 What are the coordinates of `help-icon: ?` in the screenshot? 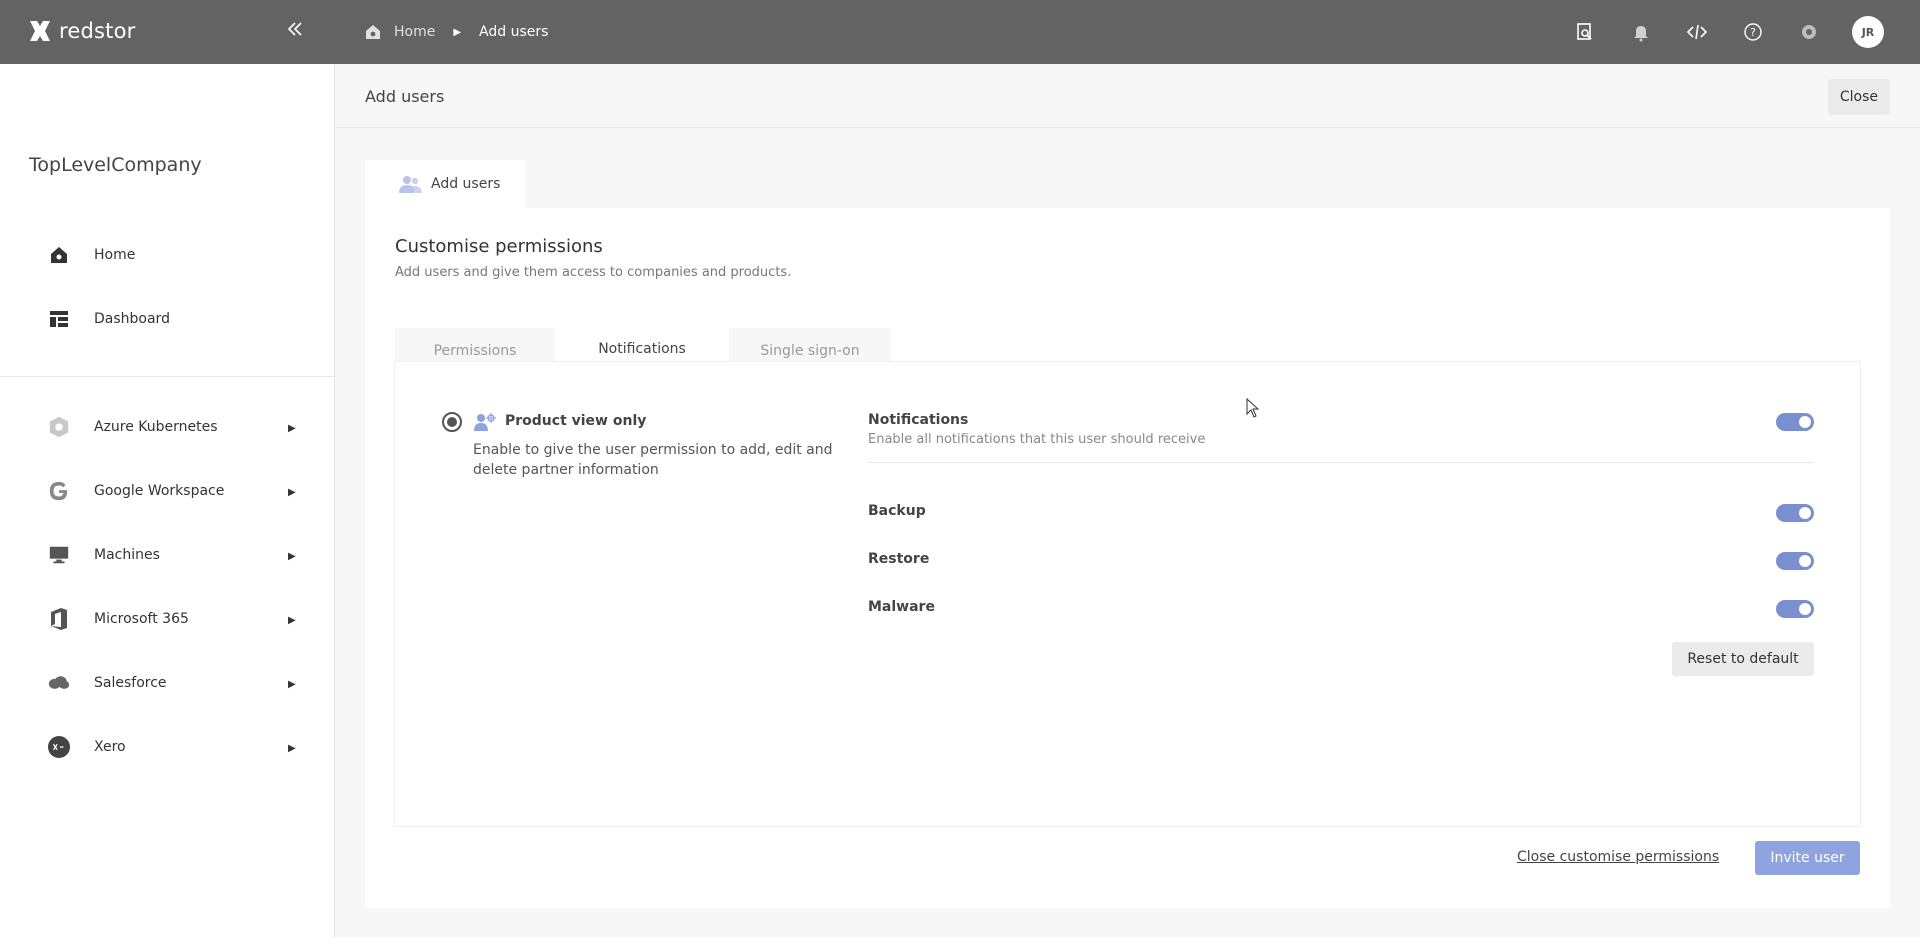 It's located at (1753, 32).